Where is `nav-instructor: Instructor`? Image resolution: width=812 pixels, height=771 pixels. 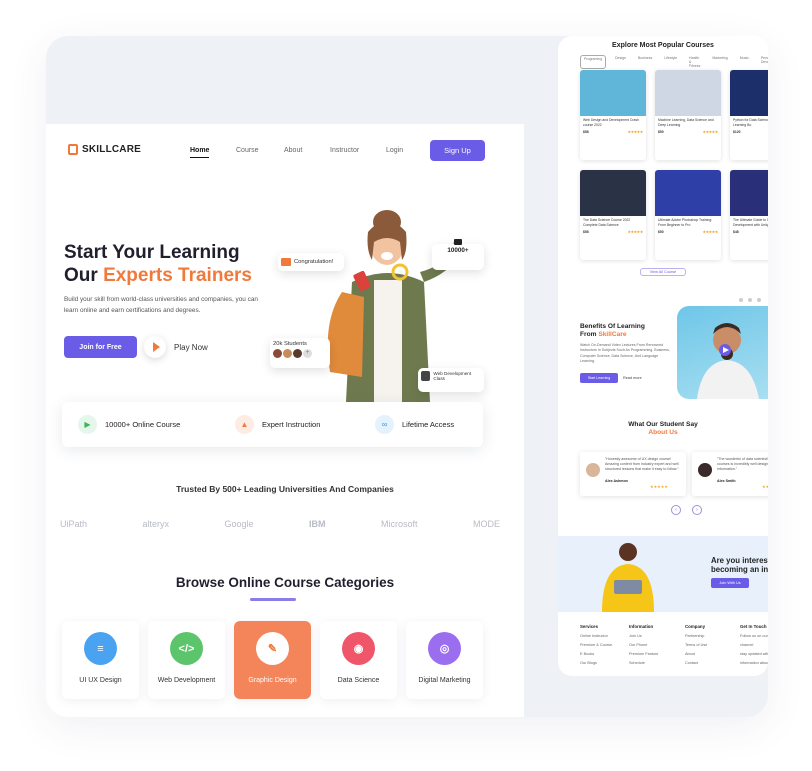
nav-instructor: Instructor is located at coordinates (344, 150).